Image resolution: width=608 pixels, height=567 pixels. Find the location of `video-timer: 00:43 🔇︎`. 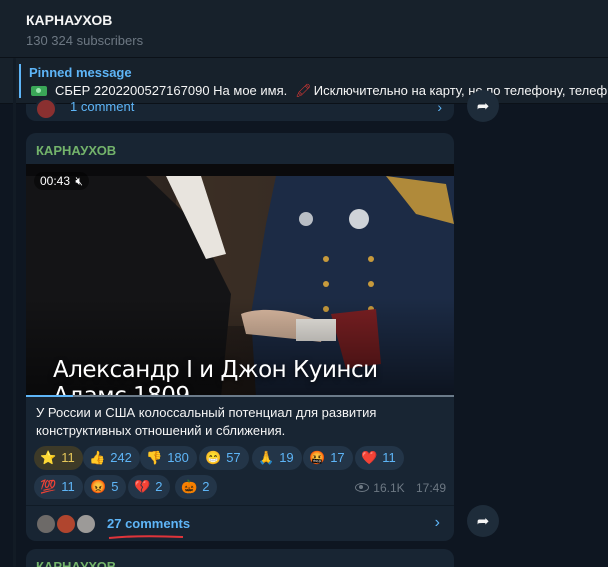

video-timer: 00:43 🔇︎ is located at coordinates (61, 181).